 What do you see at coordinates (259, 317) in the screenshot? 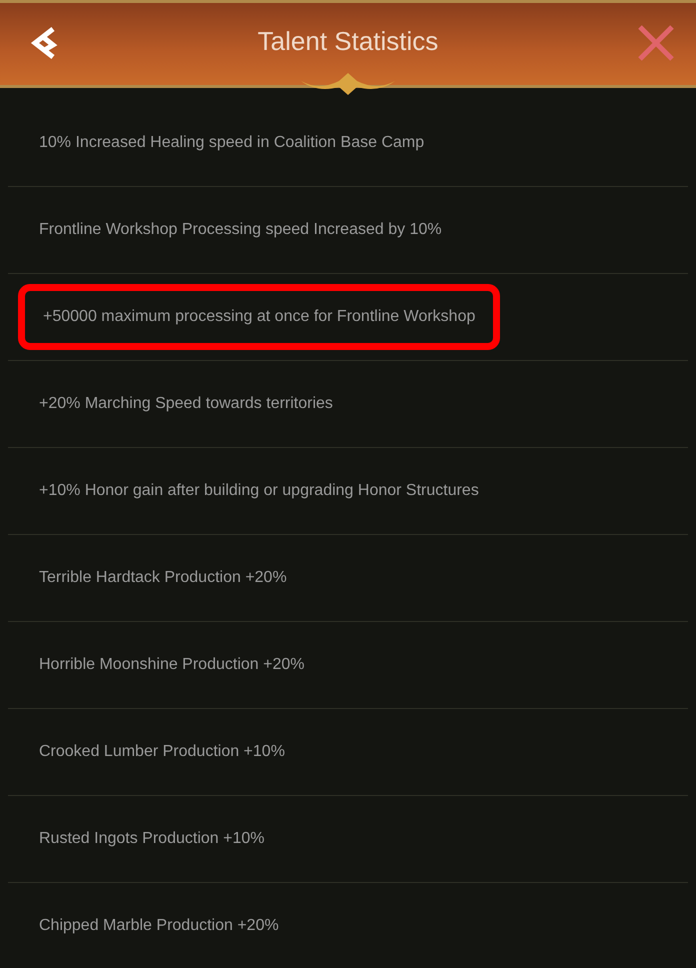
I see `stat-text: +50000 maximum processing at once for Frontline Workshop` at bounding box center [259, 317].